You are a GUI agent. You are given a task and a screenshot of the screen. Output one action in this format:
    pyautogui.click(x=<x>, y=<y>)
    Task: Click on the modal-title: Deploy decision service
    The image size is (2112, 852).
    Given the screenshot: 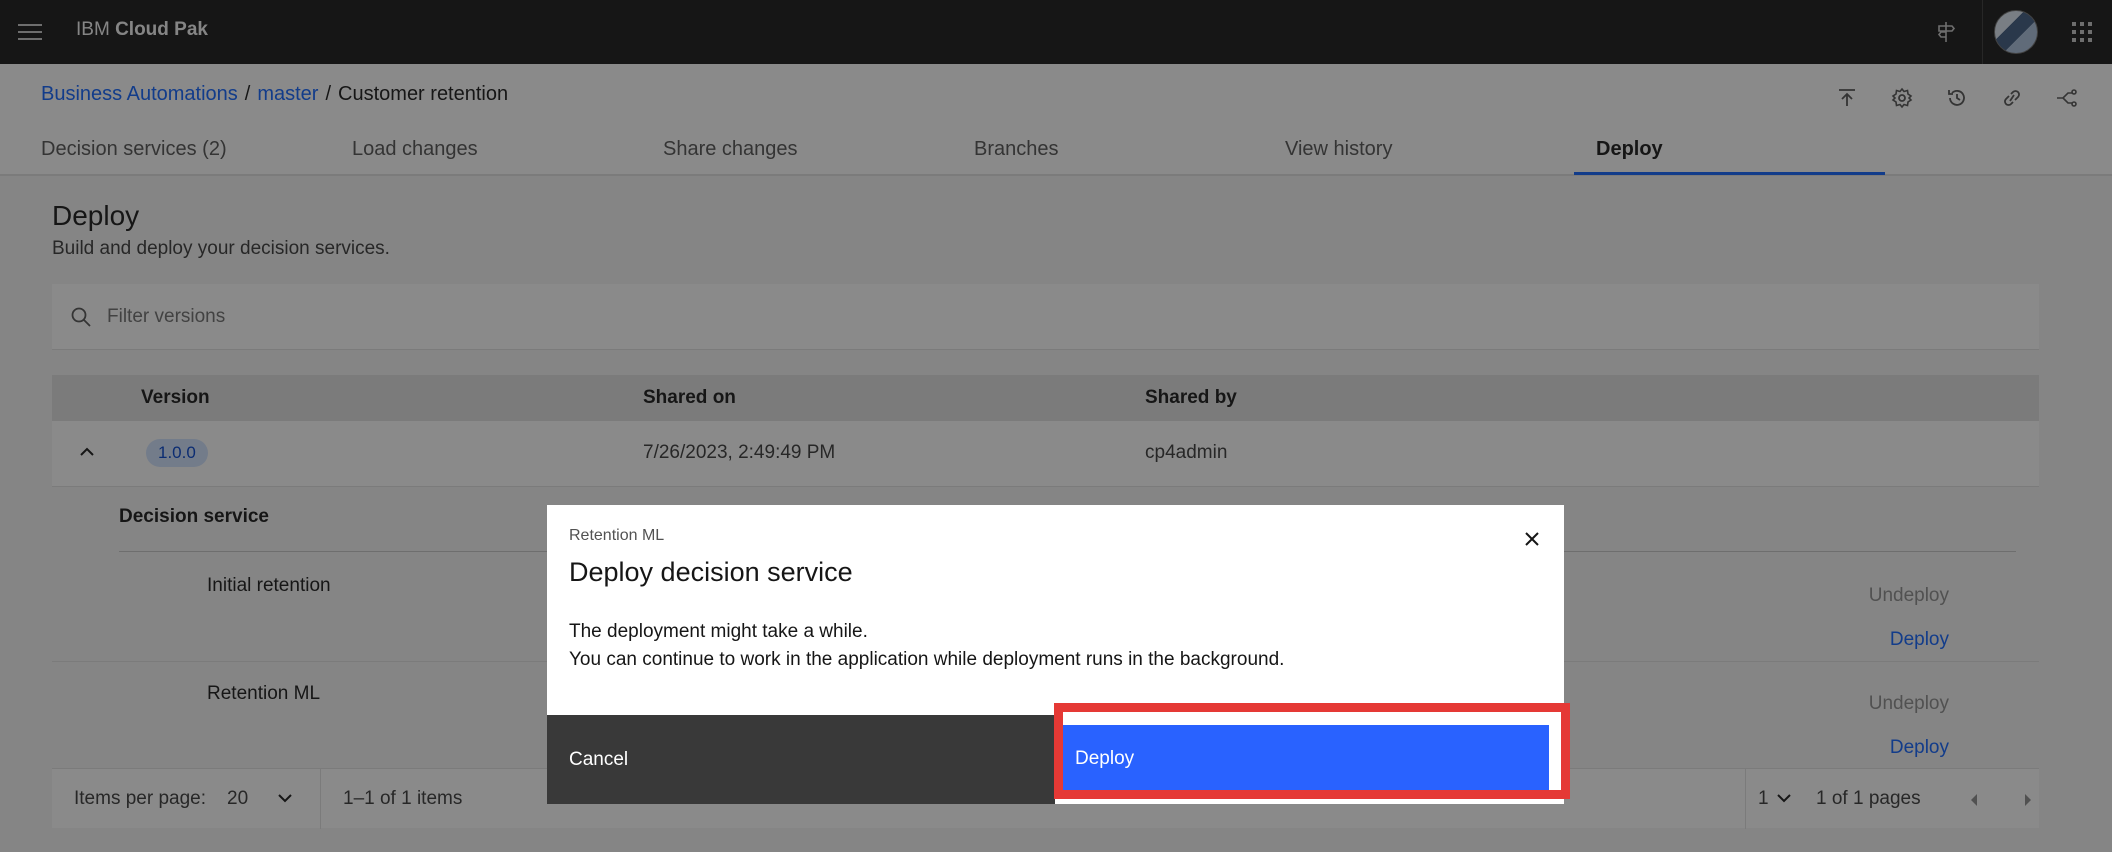 What is the action you would take?
    pyautogui.click(x=711, y=572)
    